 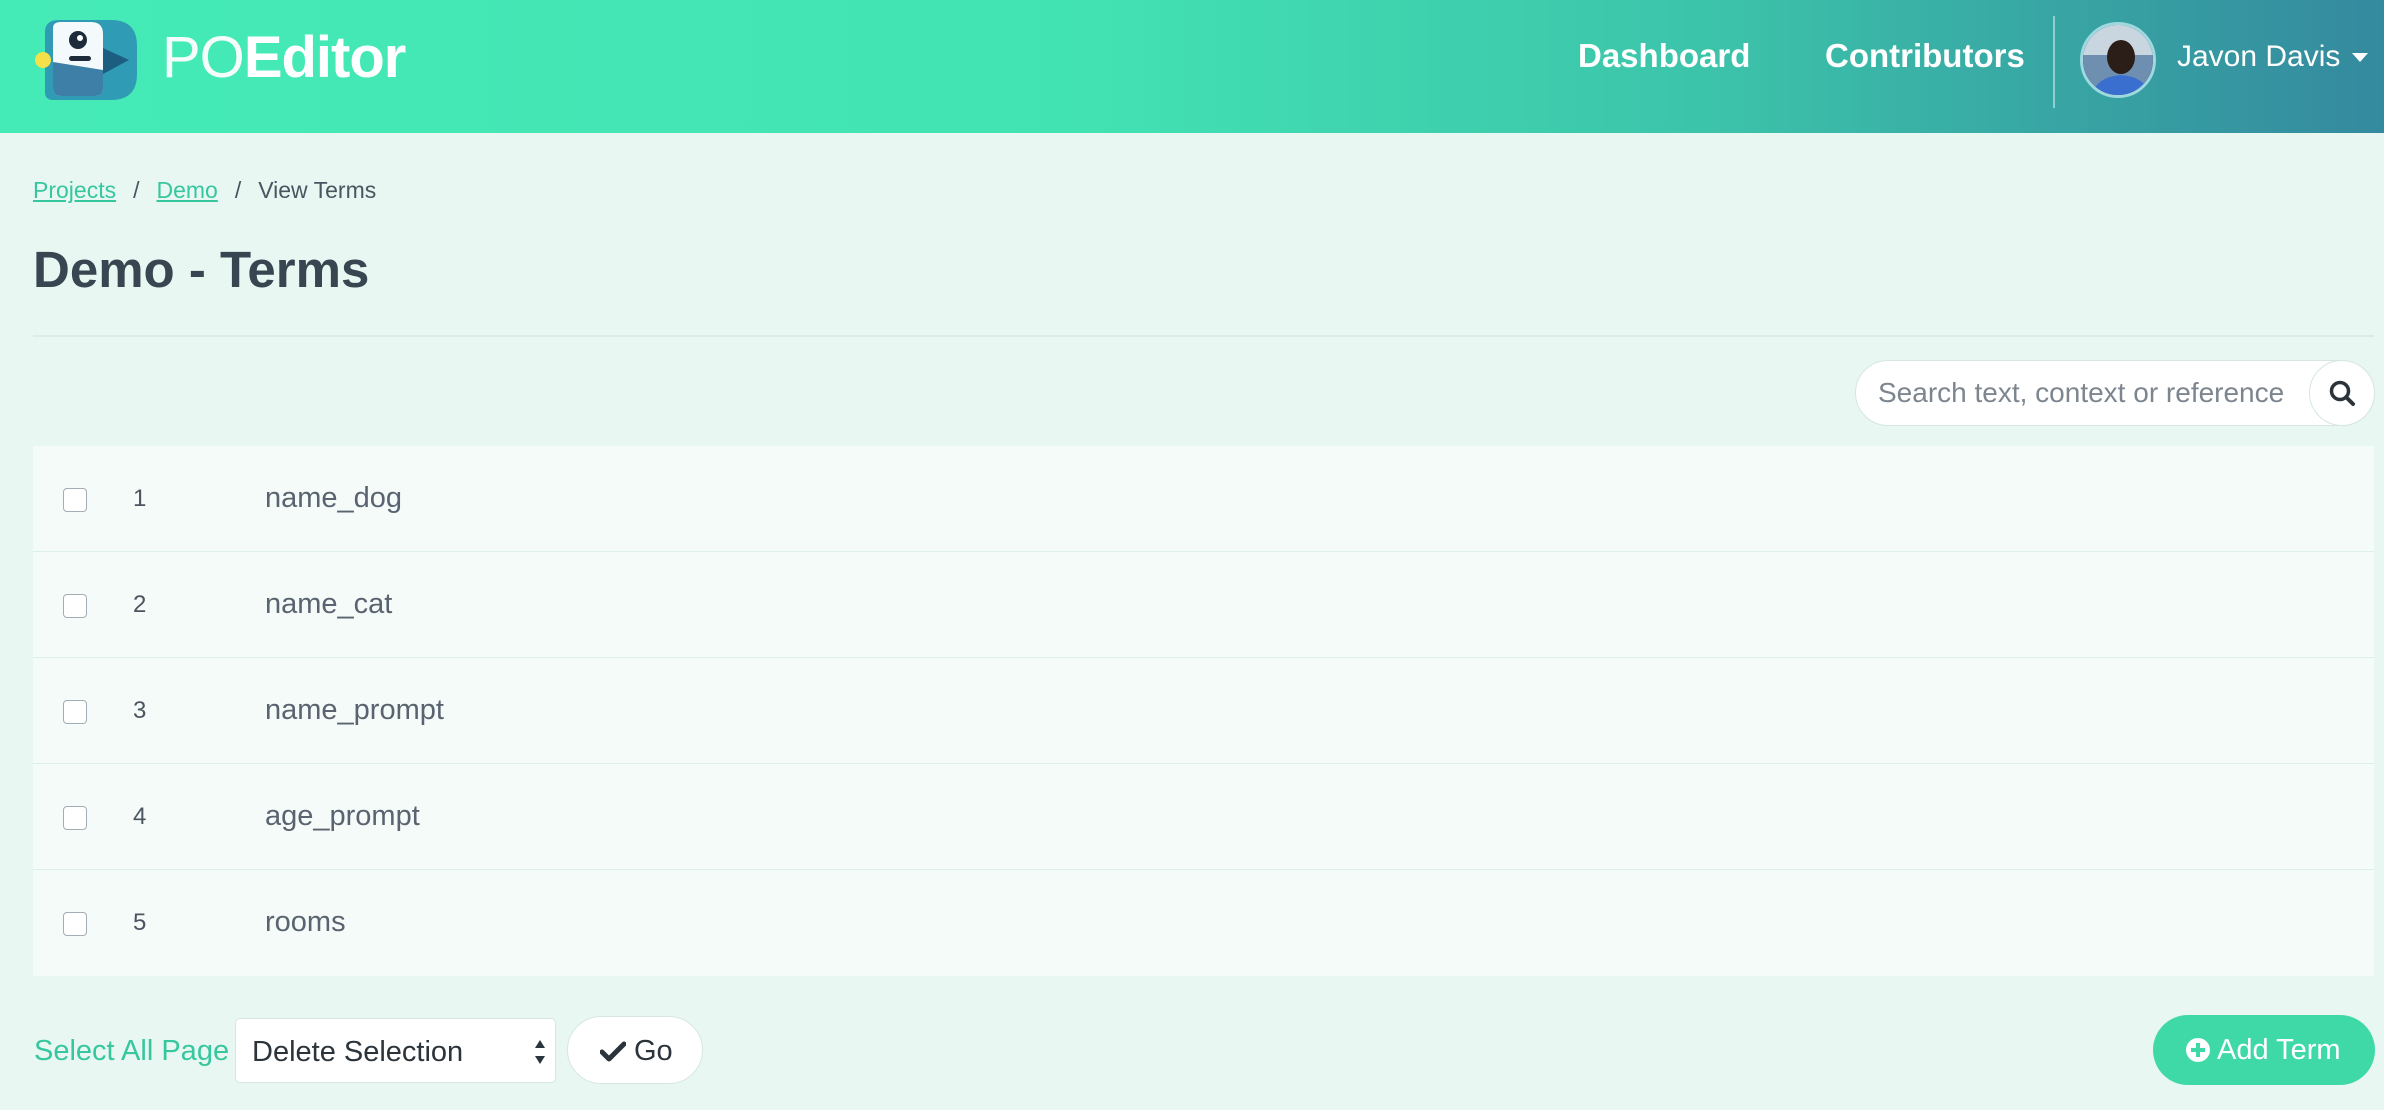 I want to click on select-all-page-link: Select All Page, so click(x=131, y=1051).